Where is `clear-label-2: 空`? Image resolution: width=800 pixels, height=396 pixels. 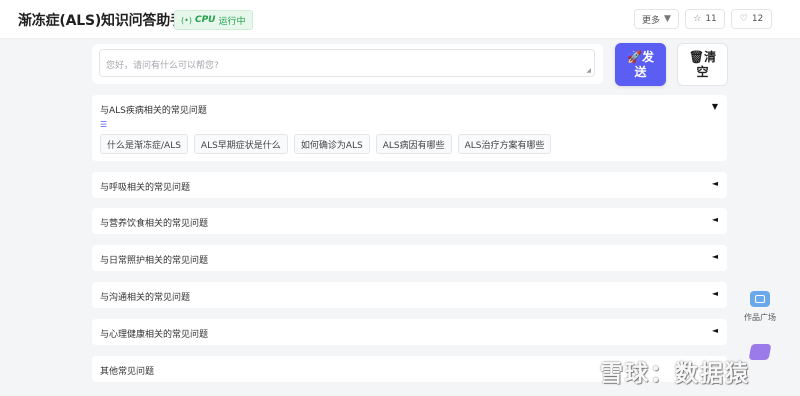
clear-label-2: 空 is located at coordinates (702, 71).